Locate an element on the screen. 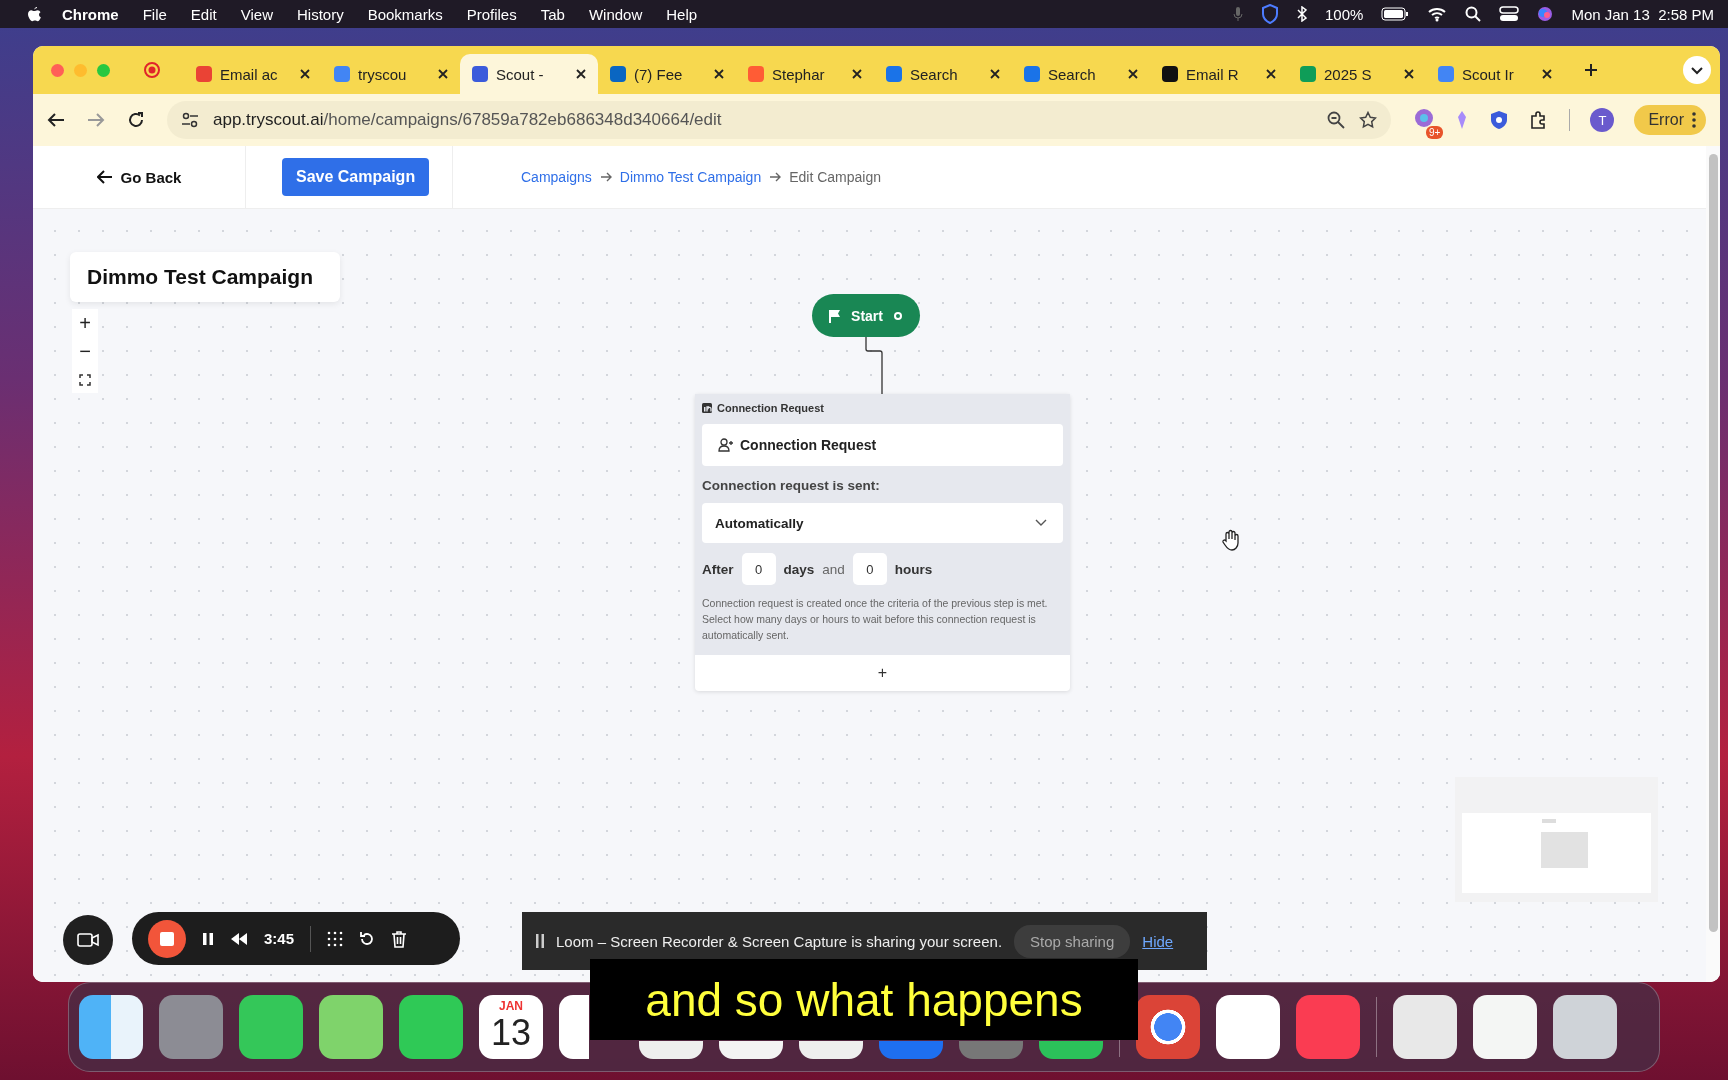  address-bar: app.tryscout.ai/home/campaigns/67859a782eb686348d340664/edit is located at coordinates (779, 120).